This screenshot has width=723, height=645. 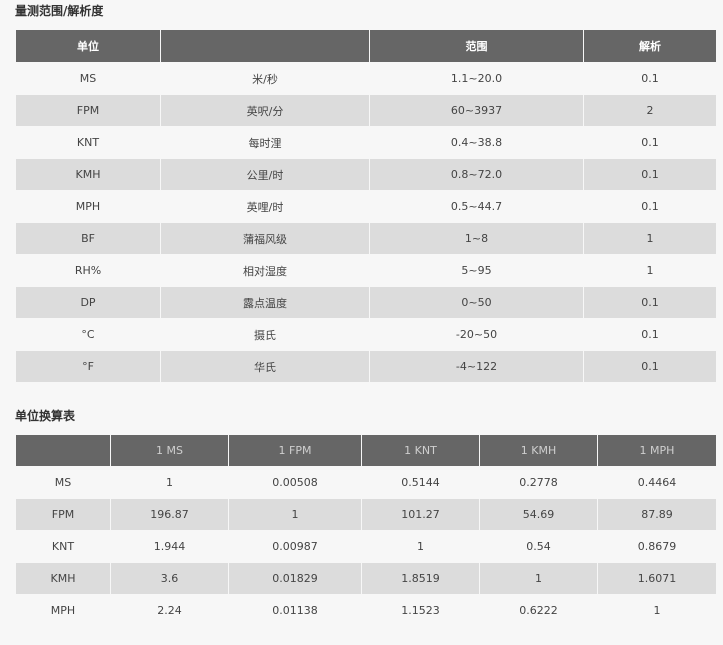 I want to click on table-row: RH% 相对湿度 5~95 1, so click(x=366, y=270).